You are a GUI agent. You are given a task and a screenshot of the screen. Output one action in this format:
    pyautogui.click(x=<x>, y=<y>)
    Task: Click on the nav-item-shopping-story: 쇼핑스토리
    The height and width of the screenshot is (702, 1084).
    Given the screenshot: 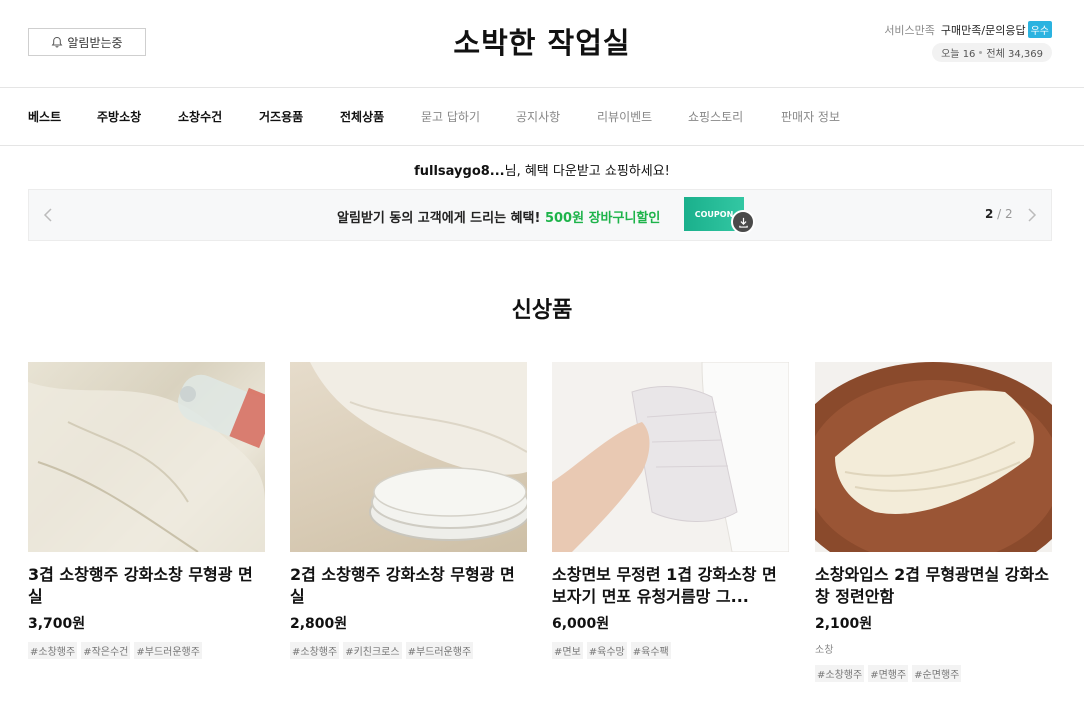 What is the action you would take?
    pyautogui.click(x=715, y=116)
    